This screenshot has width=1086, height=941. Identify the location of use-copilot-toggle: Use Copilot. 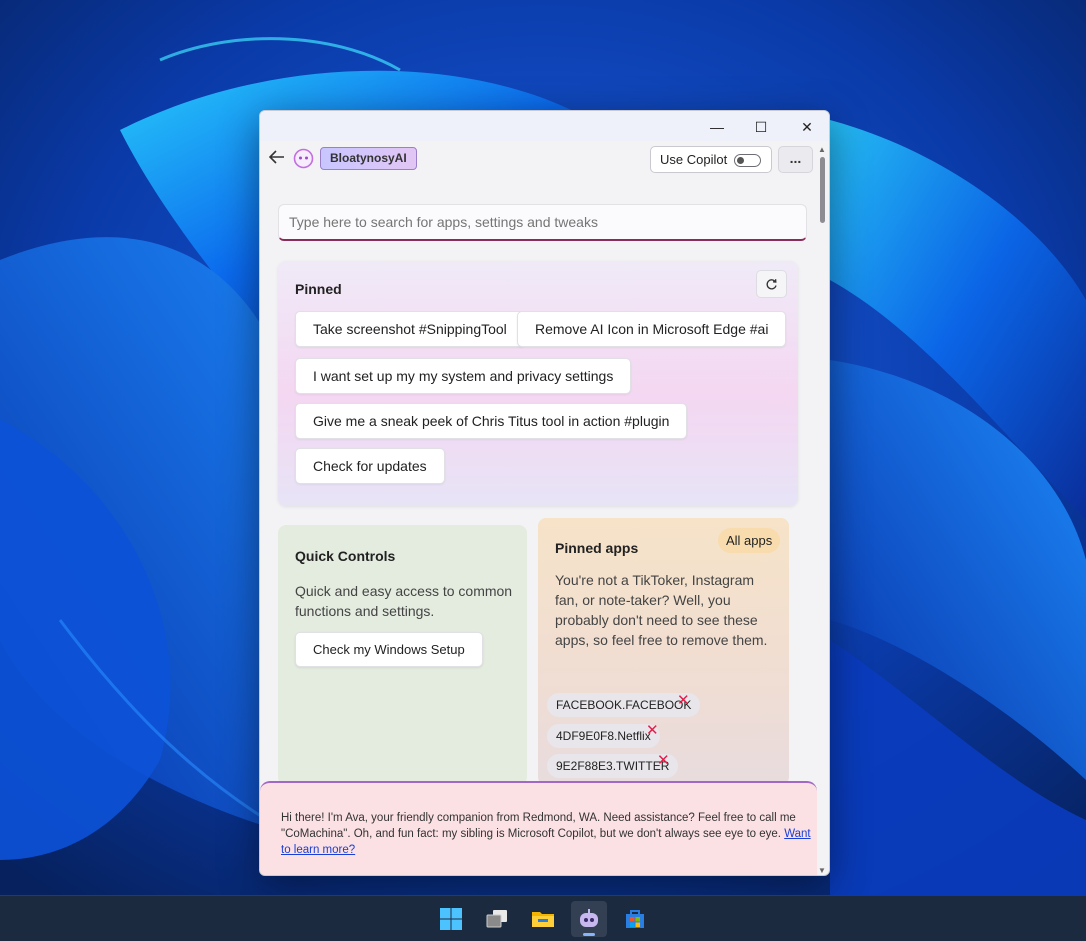
(711, 159).